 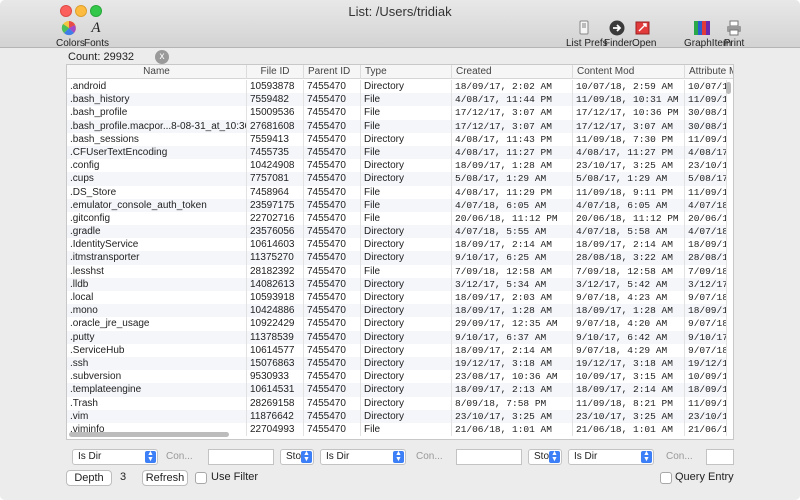 What do you see at coordinates (235, 477) in the screenshot?
I see `use-filter-label: Use Filter` at bounding box center [235, 477].